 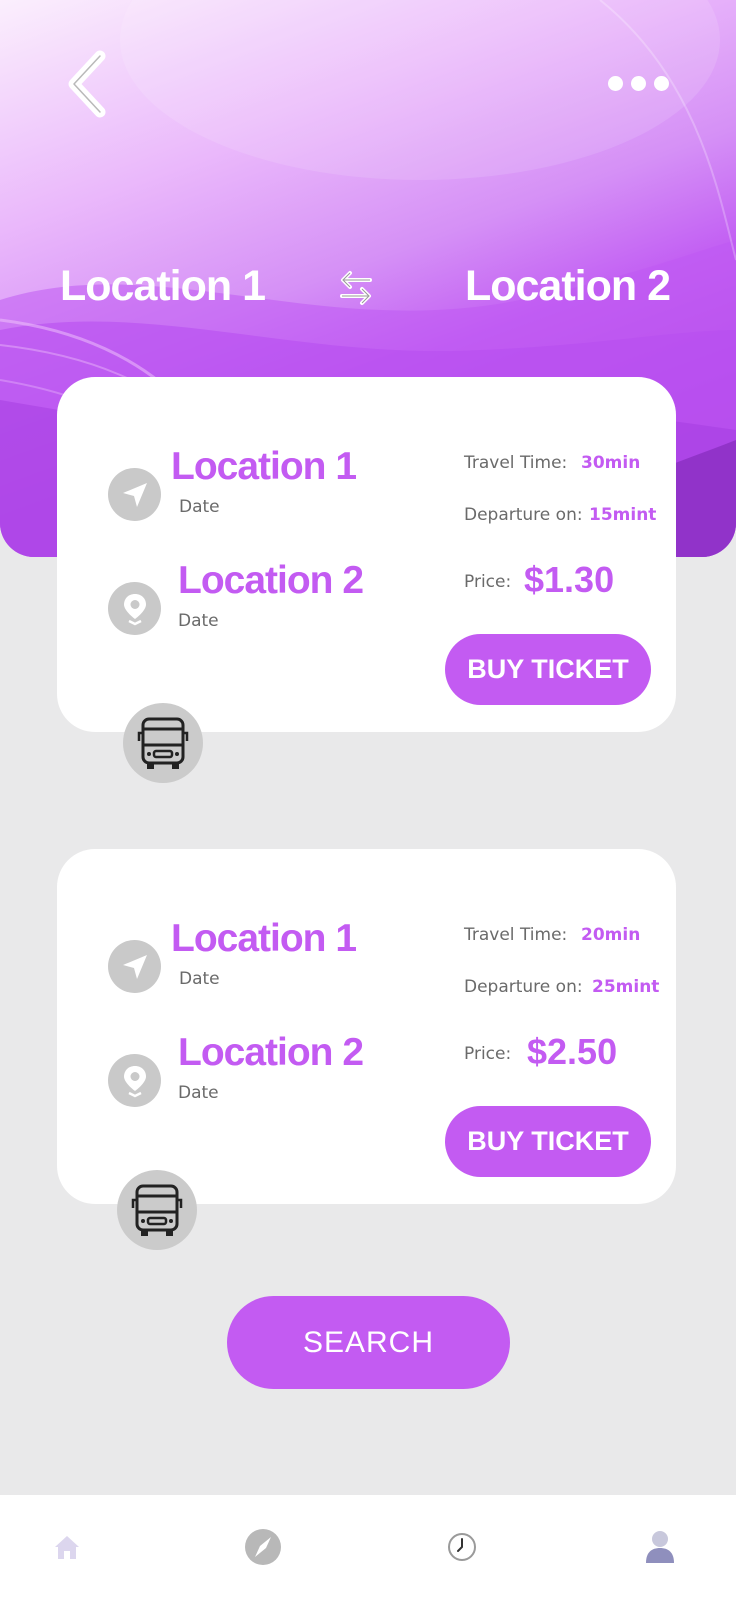 I want to click on nav-explore, so click(x=263, y=1547).